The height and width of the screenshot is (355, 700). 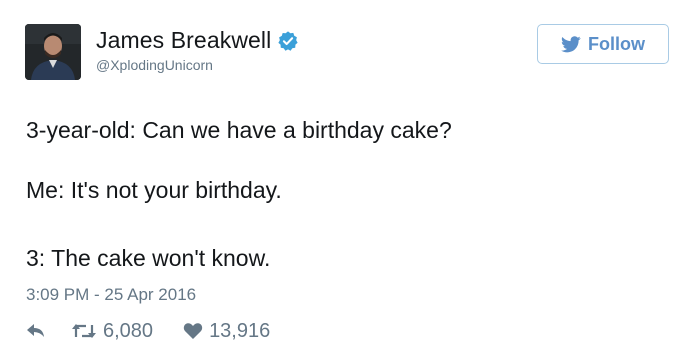 I want to click on tweet-text-line: Me: It's not your birthday., so click(x=154, y=190).